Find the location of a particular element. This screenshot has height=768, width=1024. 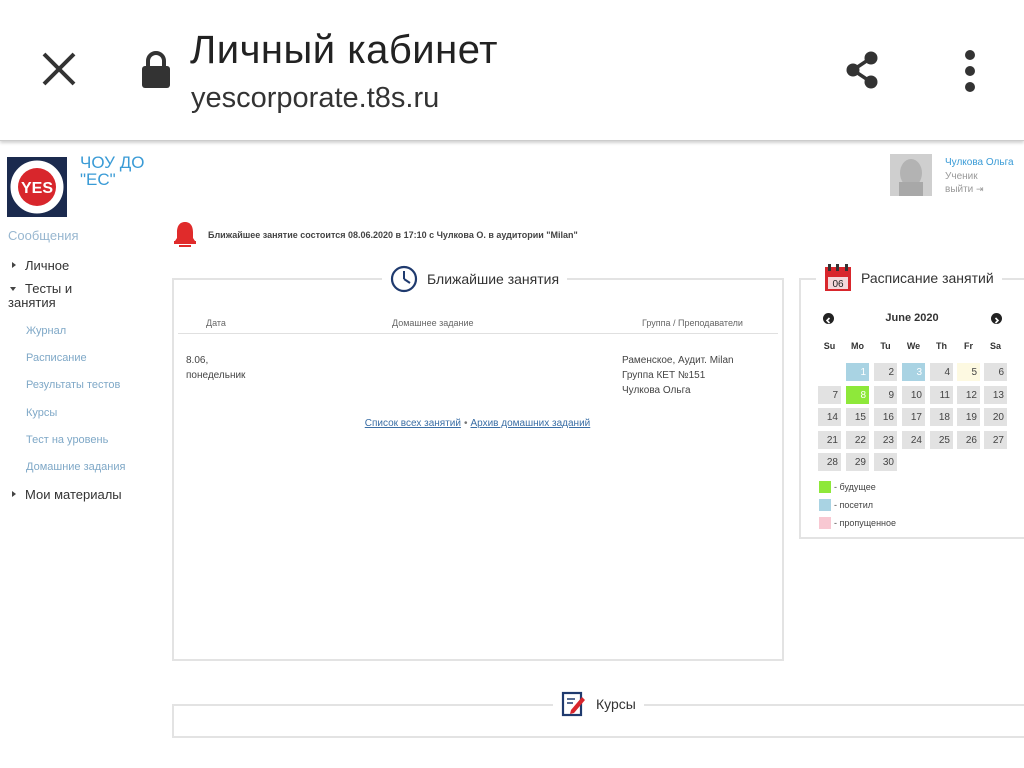

table-divider is located at coordinates (478, 333).